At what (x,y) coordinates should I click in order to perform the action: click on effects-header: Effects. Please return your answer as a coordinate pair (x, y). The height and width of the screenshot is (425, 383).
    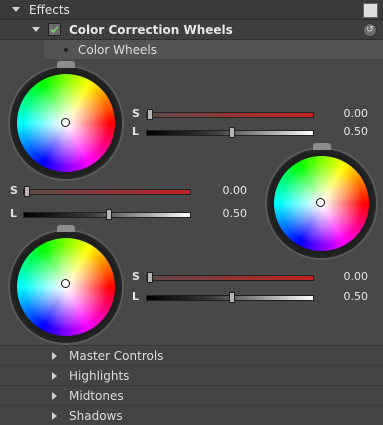
    Looking at the image, I should click on (191, 10).